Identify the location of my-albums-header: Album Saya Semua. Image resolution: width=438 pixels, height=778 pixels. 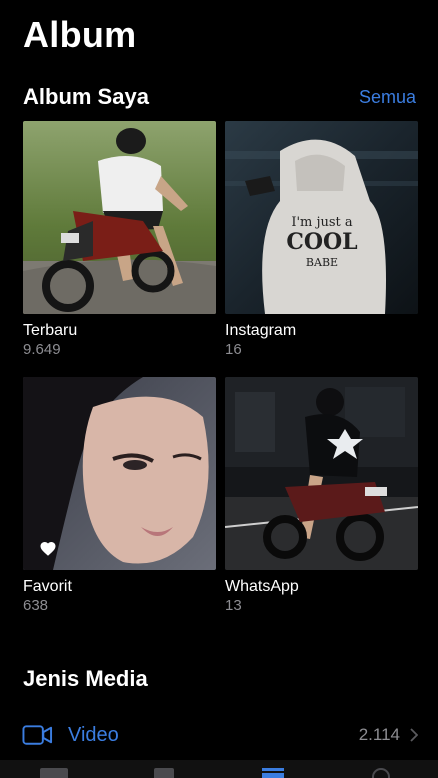
(219, 97).